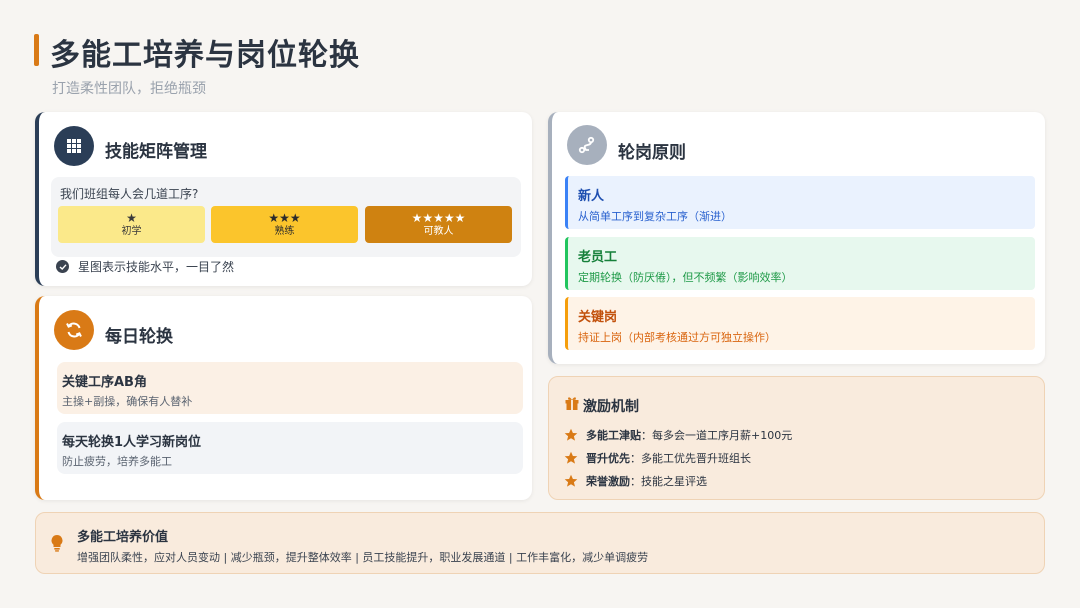 Image resolution: width=1080 pixels, height=608 pixels. I want to click on principle-item-veteran: 老员工 定期轮换（防厌倦），但不频繁（影响效率）, so click(800, 263).